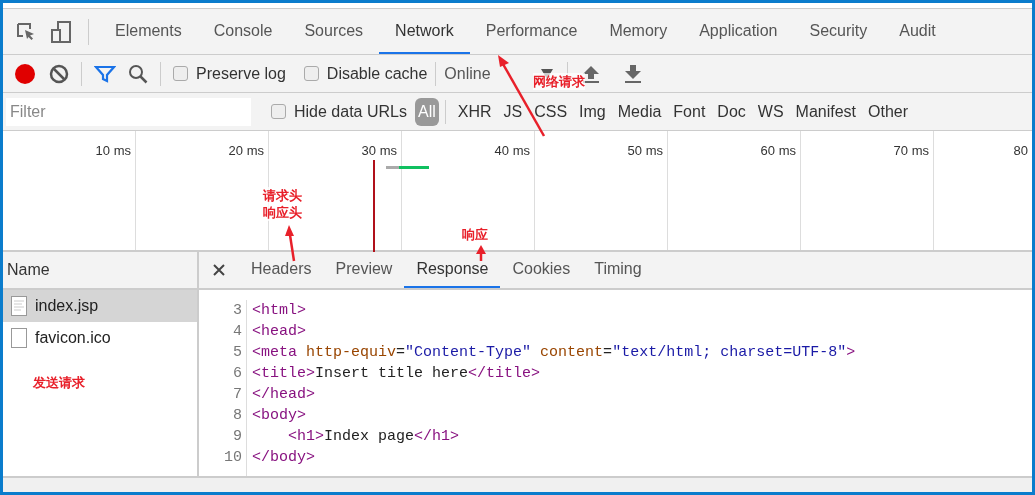  What do you see at coordinates (148, 31) in the screenshot?
I see `panel-tab: Elements` at bounding box center [148, 31].